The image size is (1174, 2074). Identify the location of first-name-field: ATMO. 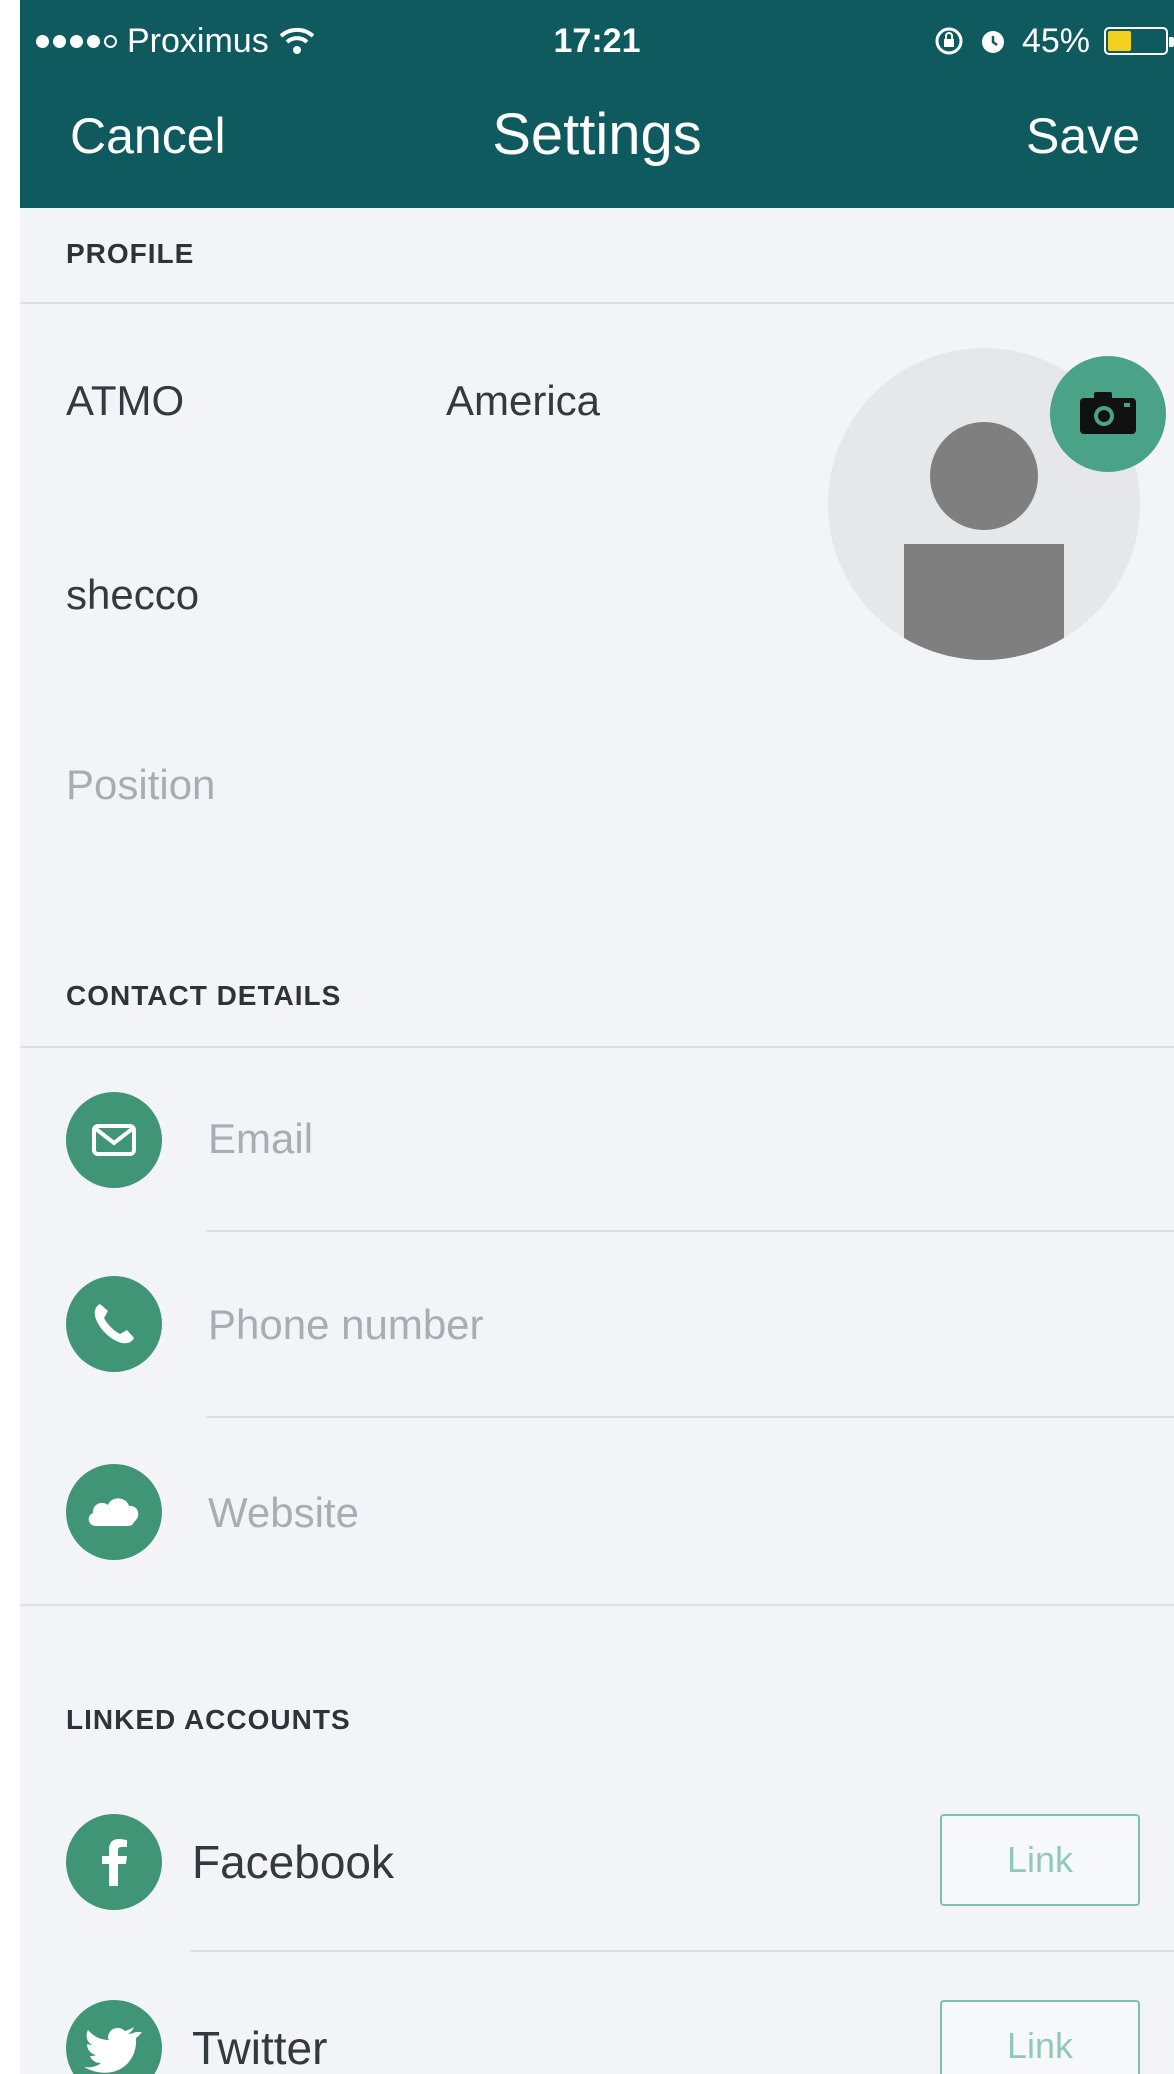
(125, 401).